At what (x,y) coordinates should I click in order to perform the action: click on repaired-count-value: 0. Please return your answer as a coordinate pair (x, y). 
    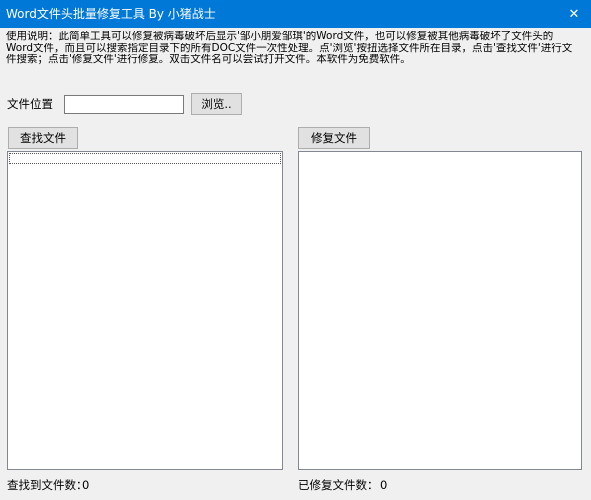
    Looking at the image, I should click on (384, 485).